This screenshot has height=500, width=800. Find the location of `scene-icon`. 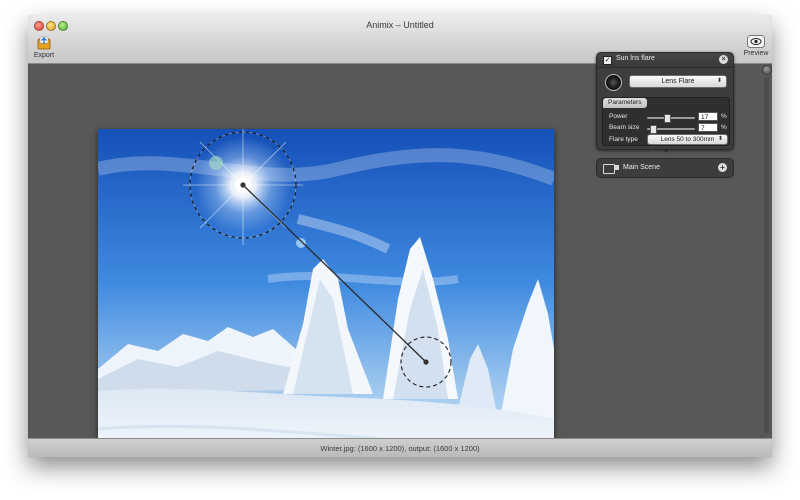

scene-icon is located at coordinates (609, 169).